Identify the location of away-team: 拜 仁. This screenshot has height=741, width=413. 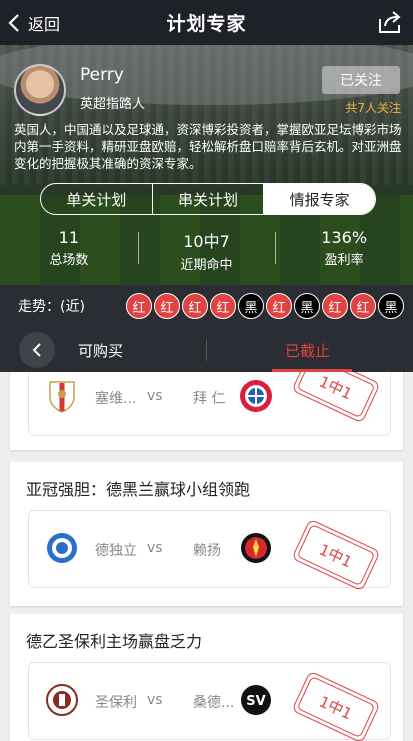
(209, 399).